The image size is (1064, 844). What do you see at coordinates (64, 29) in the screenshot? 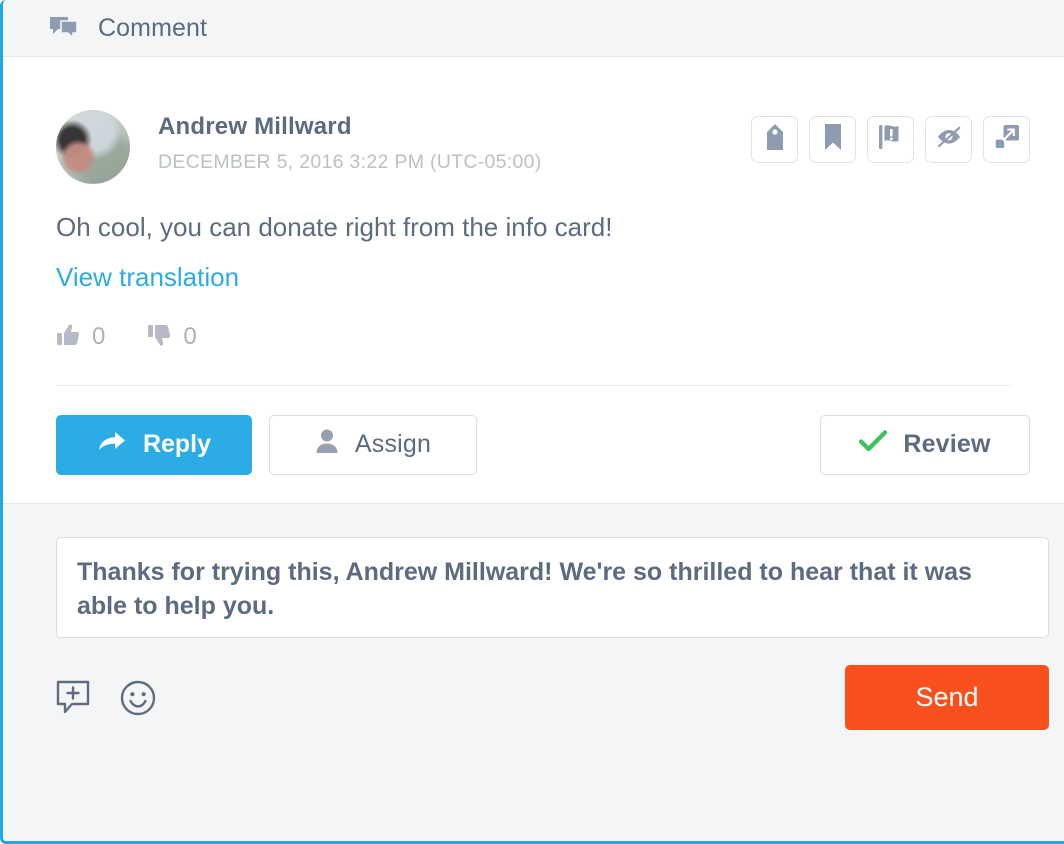
I see `comment-bubbles-icon` at bounding box center [64, 29].